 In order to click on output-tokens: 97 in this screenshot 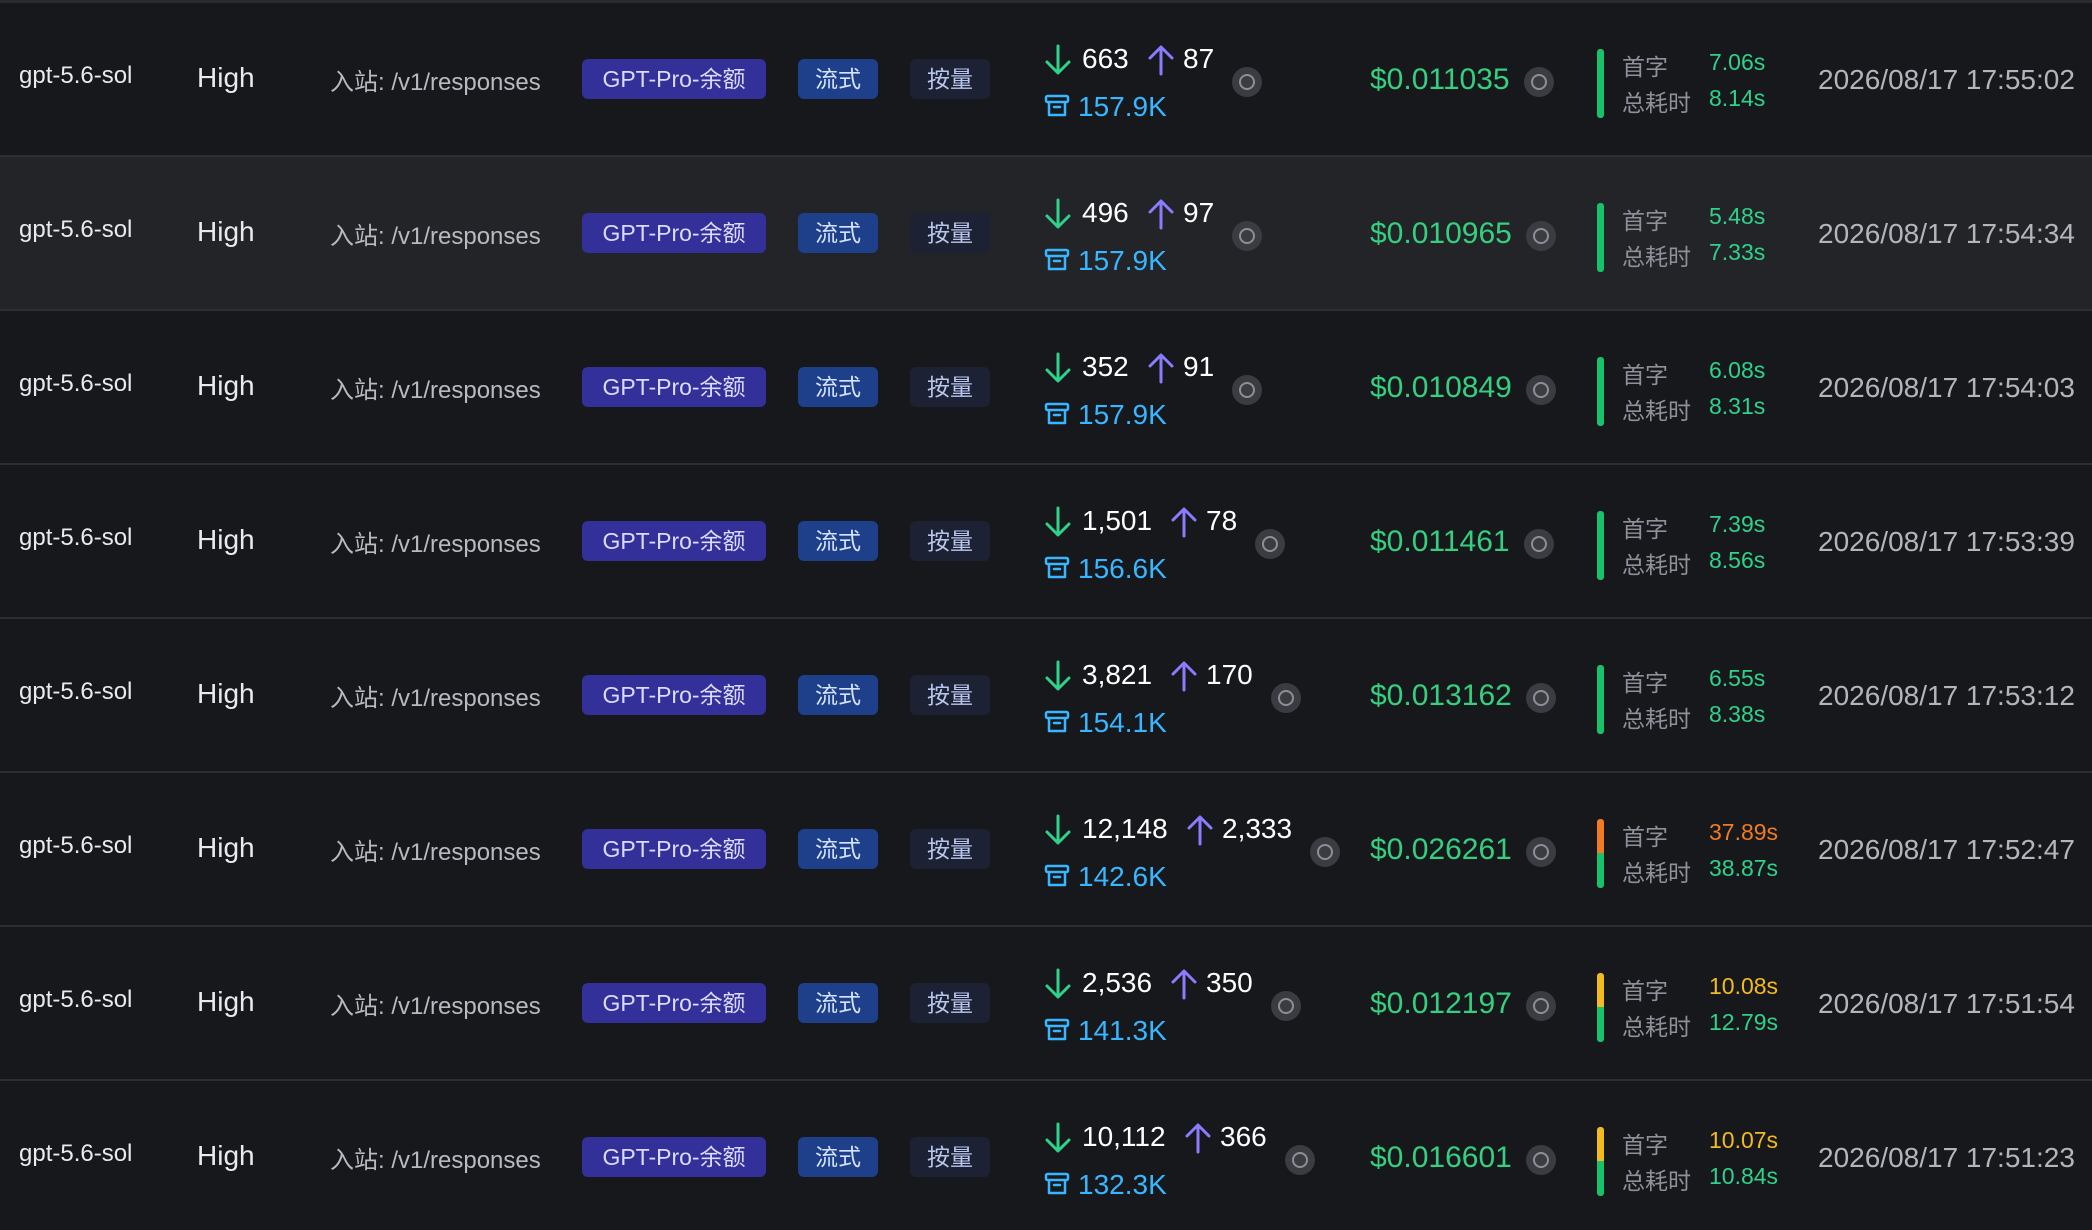, I will do `click(1199, 212)`.